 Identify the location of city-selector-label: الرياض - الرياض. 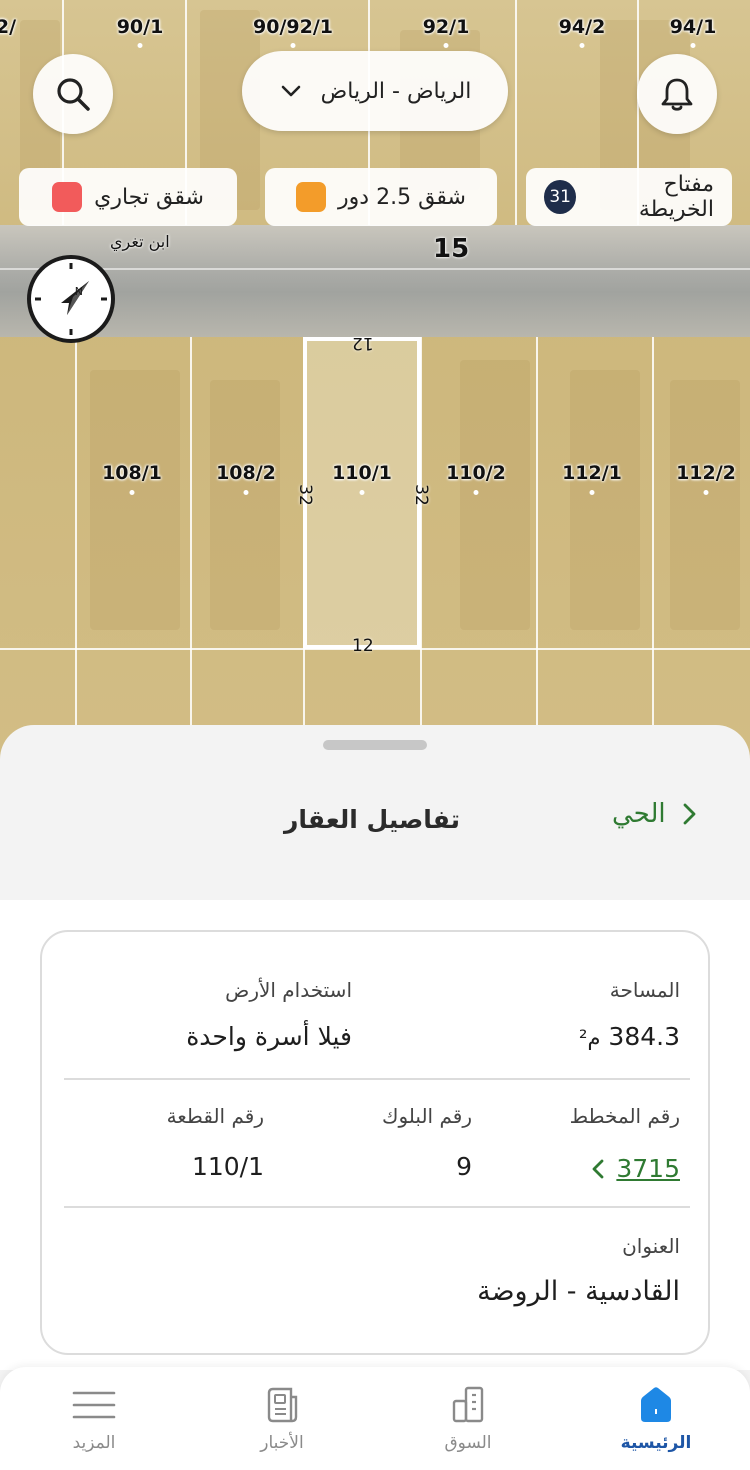
(396, 91).